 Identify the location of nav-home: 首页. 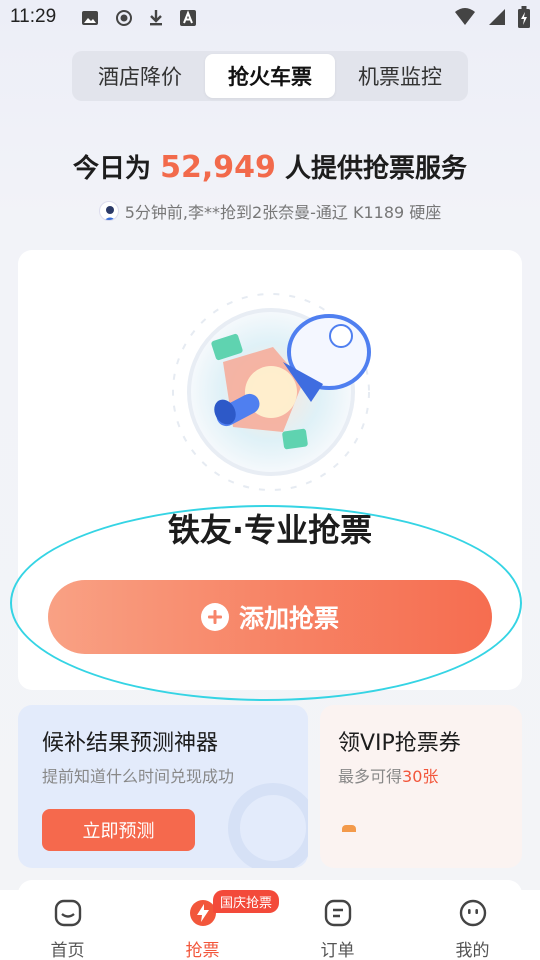
(67, 925).